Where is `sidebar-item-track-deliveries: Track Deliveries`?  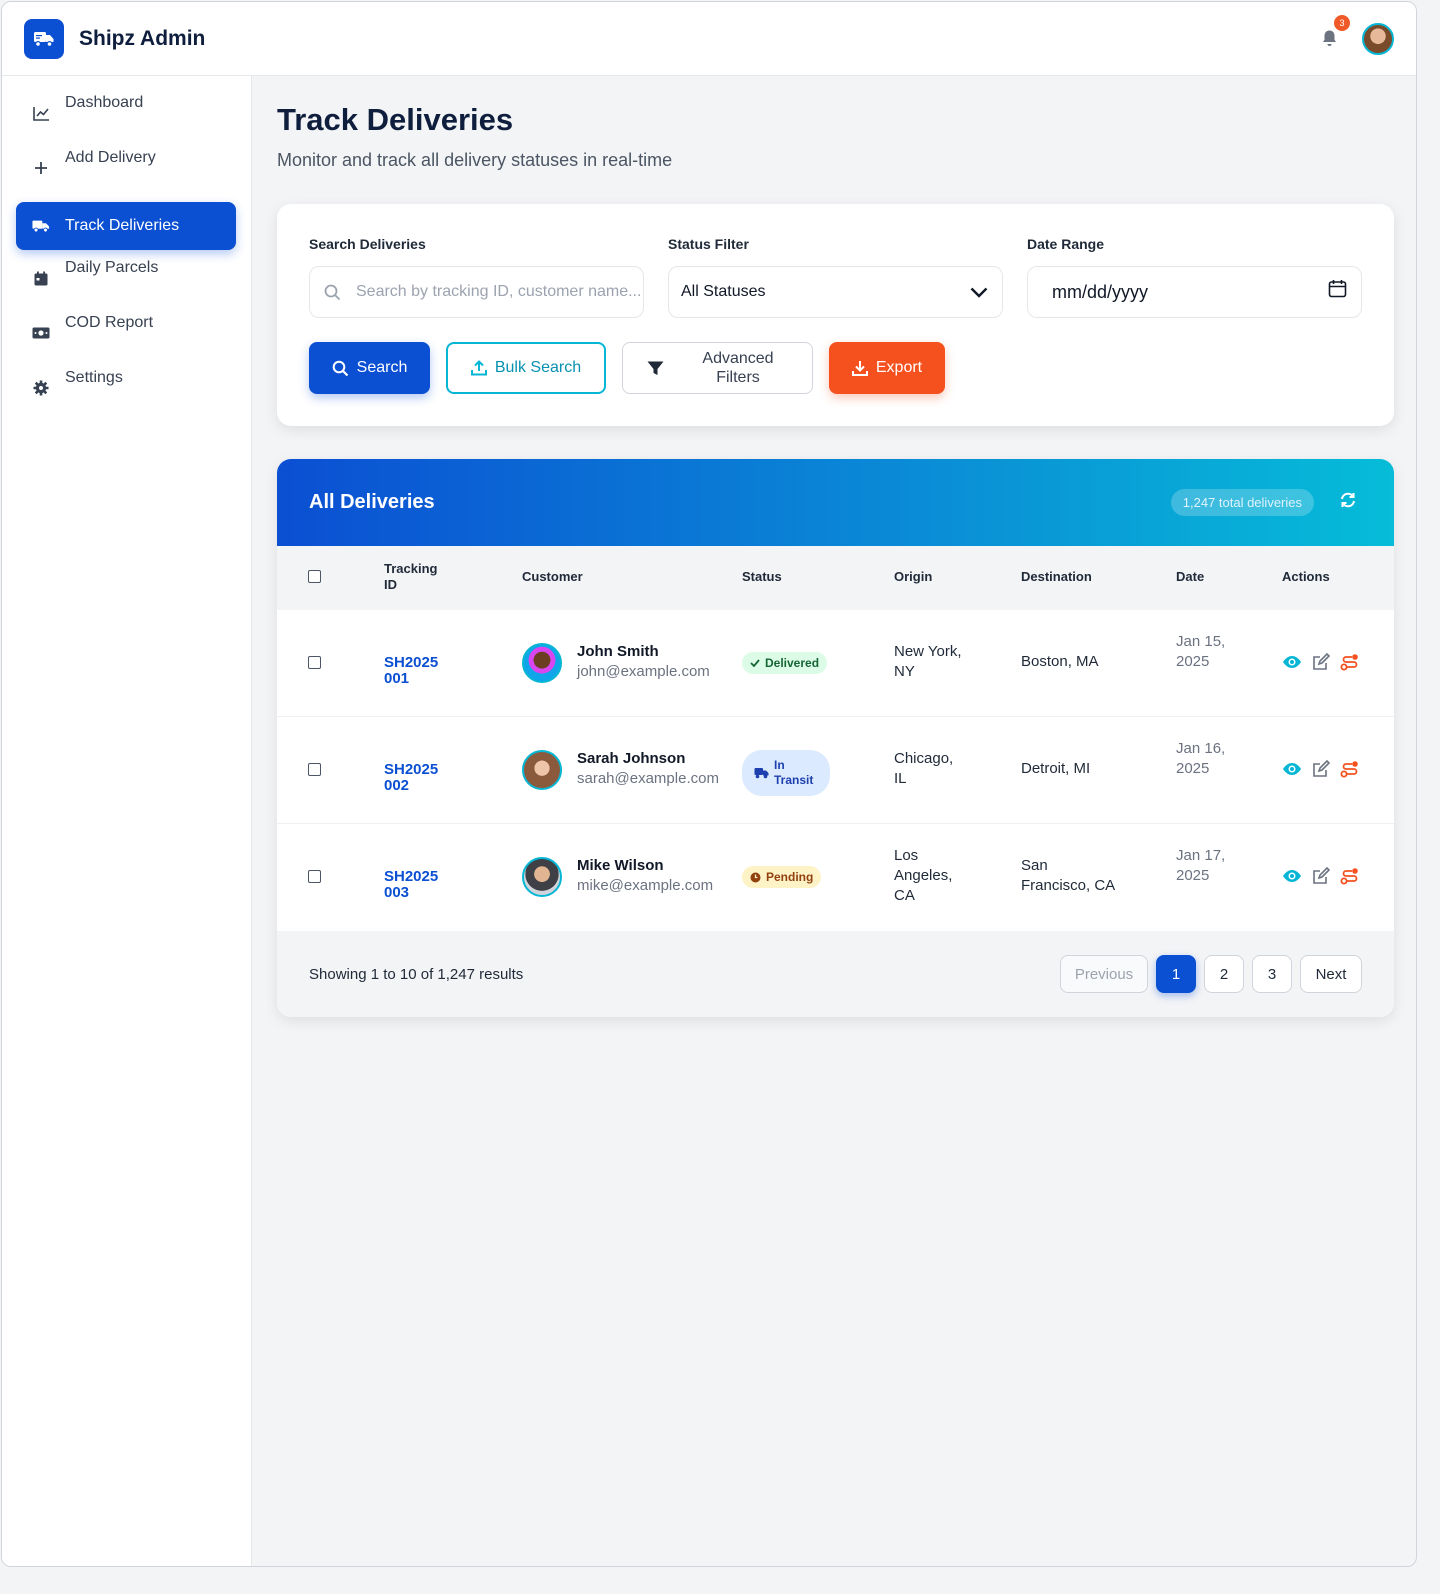 sidebar-item-track-deliveries: Track Deliveries is located at coordinates (126, 226).